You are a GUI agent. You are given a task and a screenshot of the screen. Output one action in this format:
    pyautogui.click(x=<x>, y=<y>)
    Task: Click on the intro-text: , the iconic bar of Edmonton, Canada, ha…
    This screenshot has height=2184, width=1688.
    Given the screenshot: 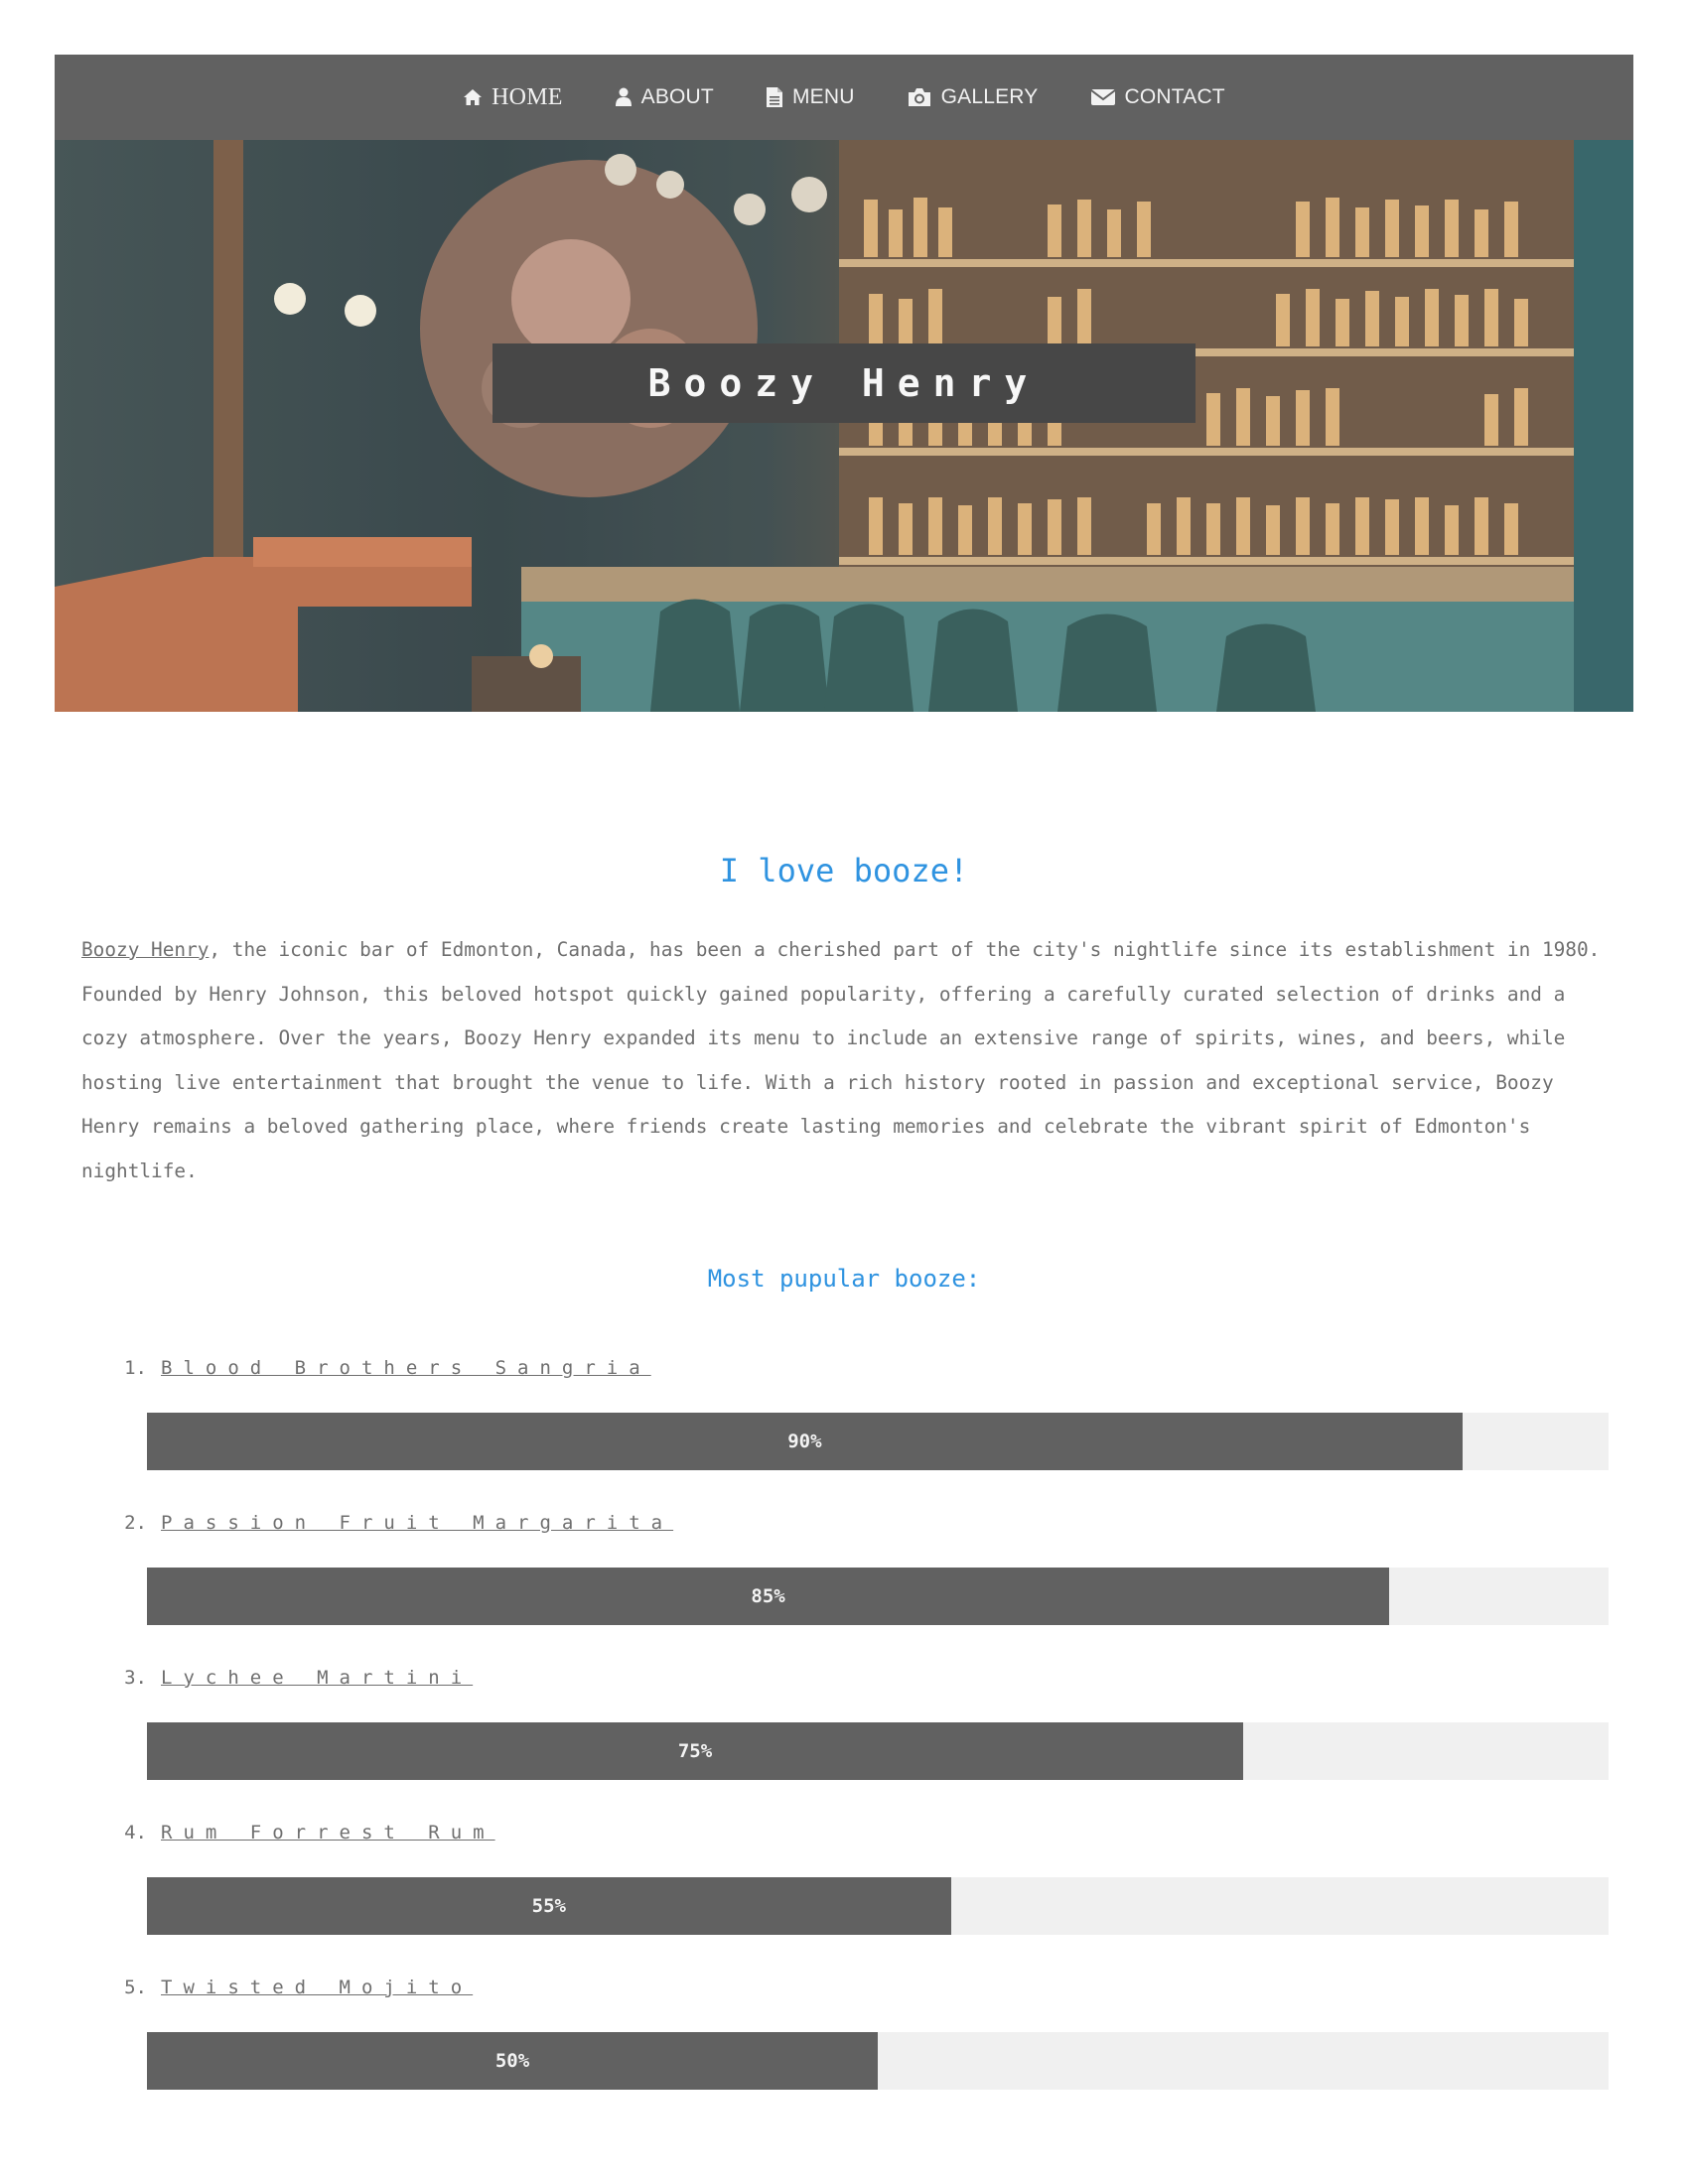 What is the action you would take?
    pyautogui.click(x=841, y=1060)
    